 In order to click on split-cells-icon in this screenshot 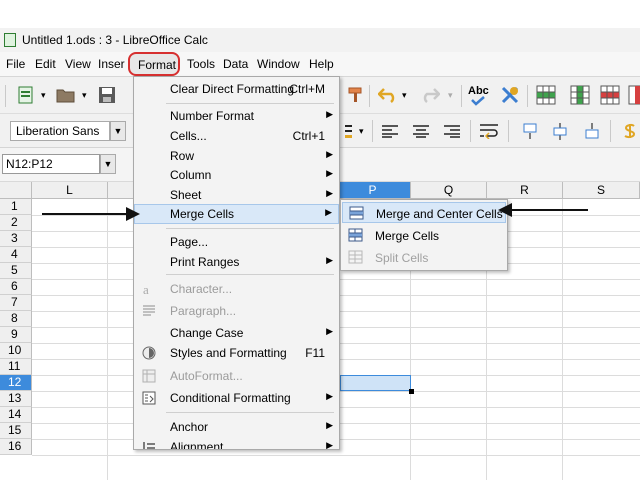, I will do `click(355, 257)`.